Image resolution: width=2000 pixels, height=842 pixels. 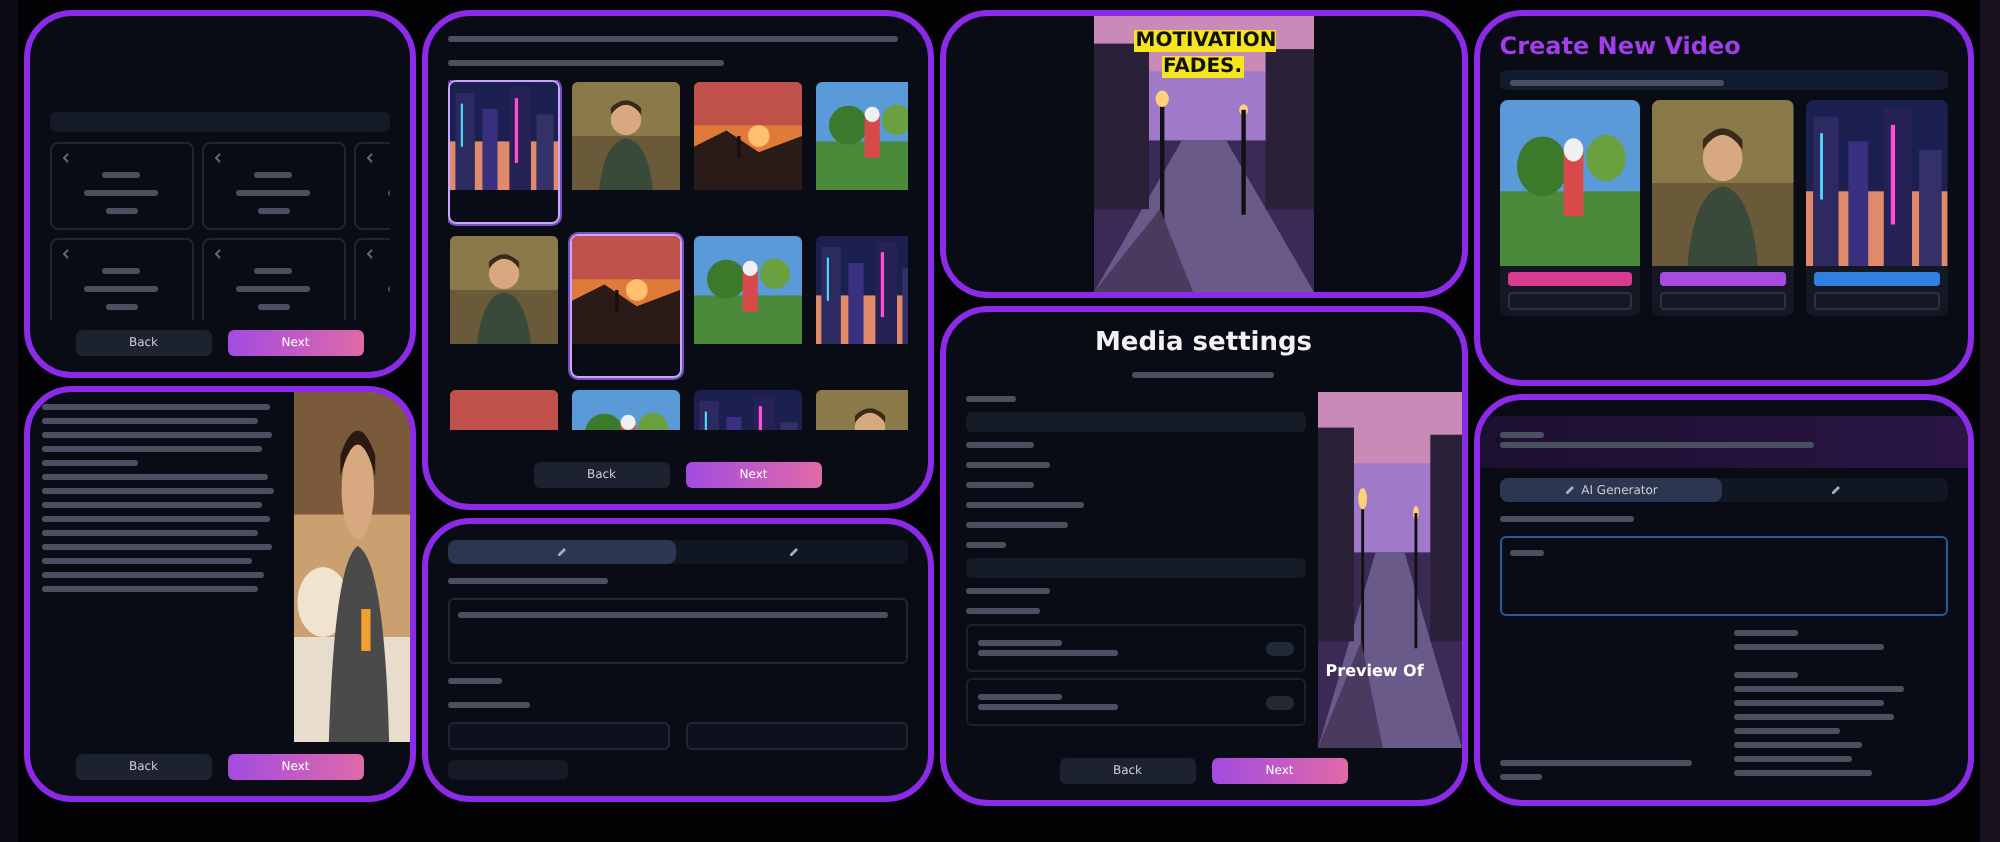 I want to click on settings-title: Media settings, so click(x=1203, y=343).